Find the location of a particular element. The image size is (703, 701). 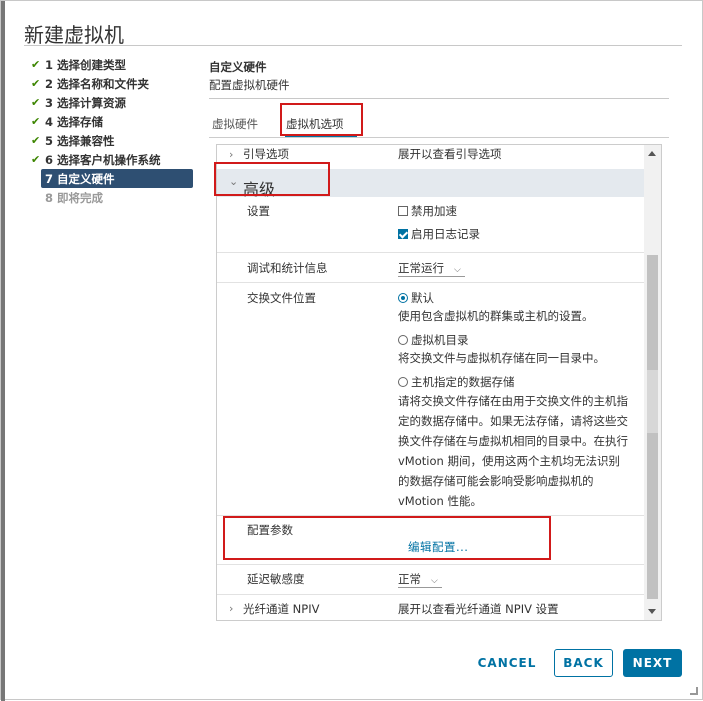

swap-option-vm-directory: 虚拟机目录 is located at coordinates (433, 340).